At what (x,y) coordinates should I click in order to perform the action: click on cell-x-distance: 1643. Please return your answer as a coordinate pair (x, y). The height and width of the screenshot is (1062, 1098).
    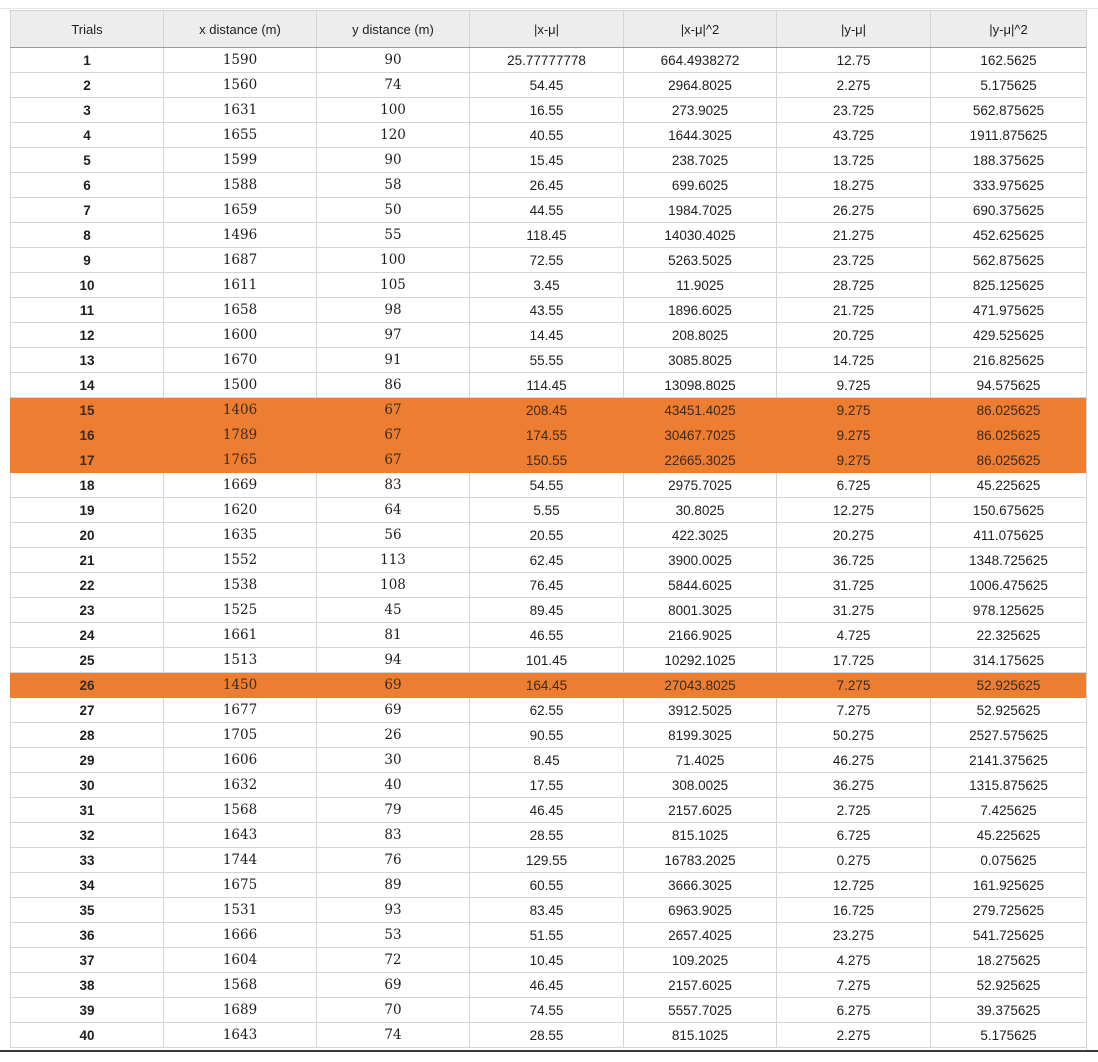
    Looking at the image, I should click on (240, 1035).